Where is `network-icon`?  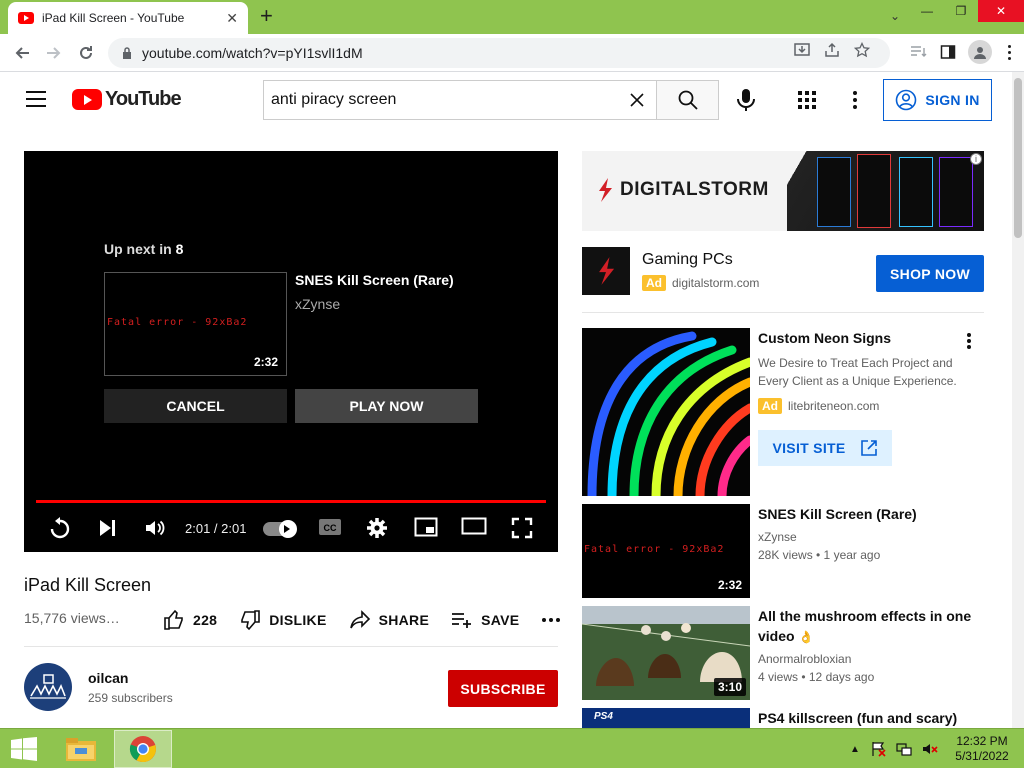 network-icon is located at coordinates (904, 749).